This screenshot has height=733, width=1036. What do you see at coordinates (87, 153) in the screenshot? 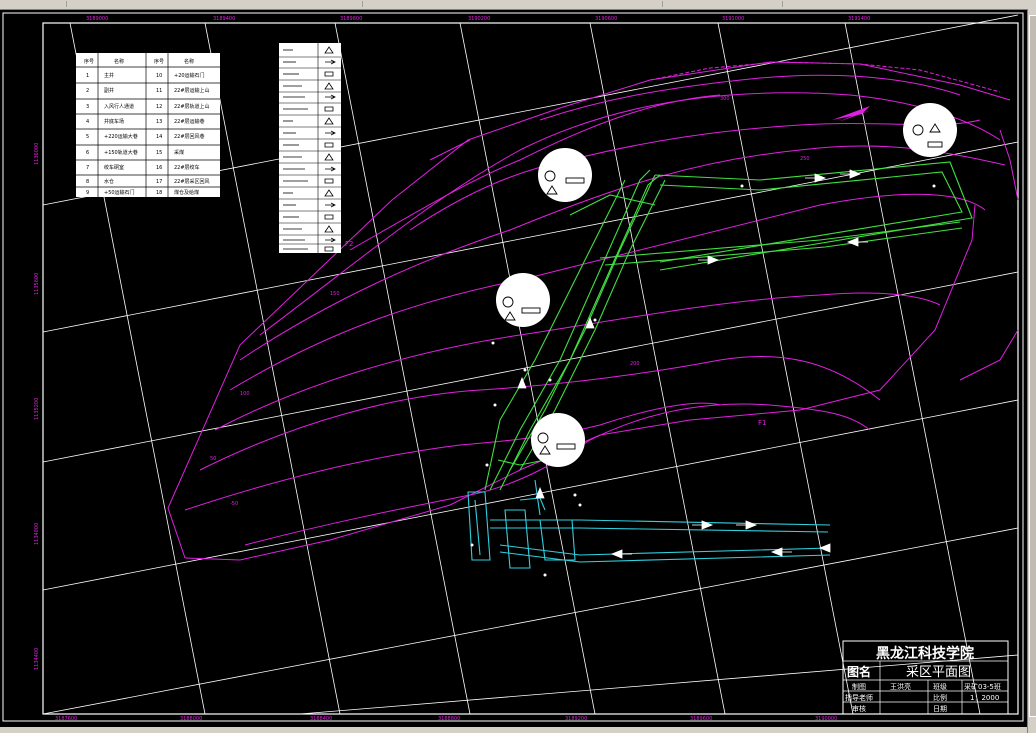
I see `table-cell: 6` at bounding box center [87, 153].